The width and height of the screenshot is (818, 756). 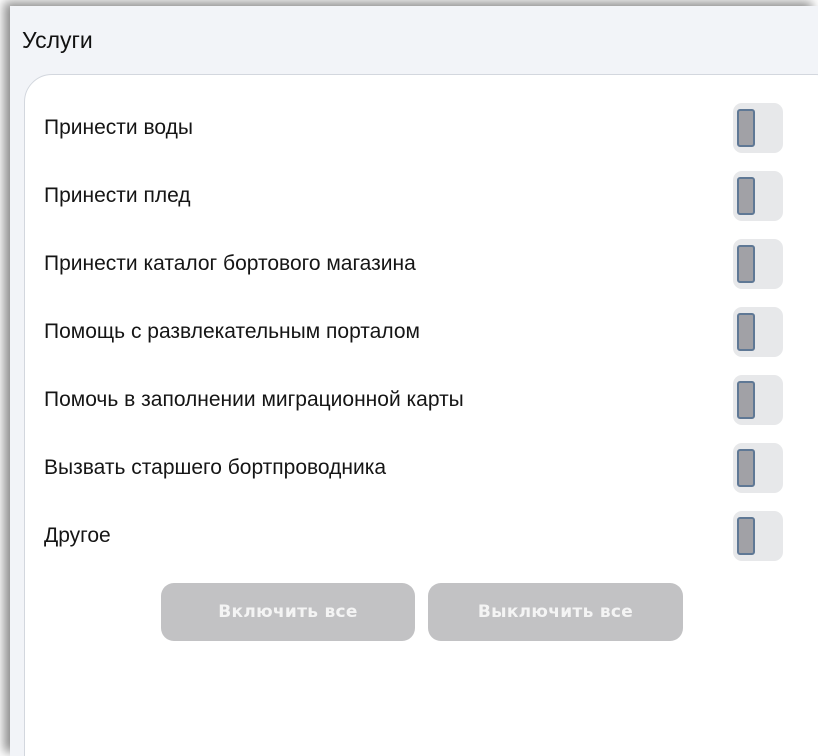 I want to click on page-title: Услуги, so click(x=57, y=40).